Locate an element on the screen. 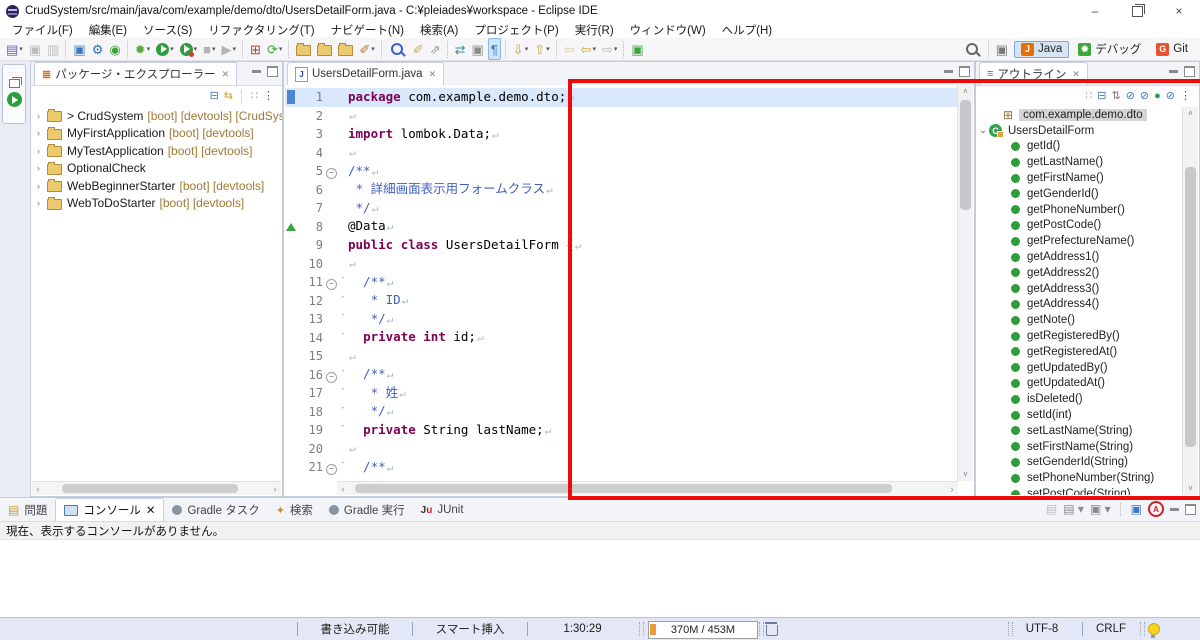 This screenshot has height=640, width=1200. code-line: 18 ˆ */↵ is located at coordinates (621, 412).